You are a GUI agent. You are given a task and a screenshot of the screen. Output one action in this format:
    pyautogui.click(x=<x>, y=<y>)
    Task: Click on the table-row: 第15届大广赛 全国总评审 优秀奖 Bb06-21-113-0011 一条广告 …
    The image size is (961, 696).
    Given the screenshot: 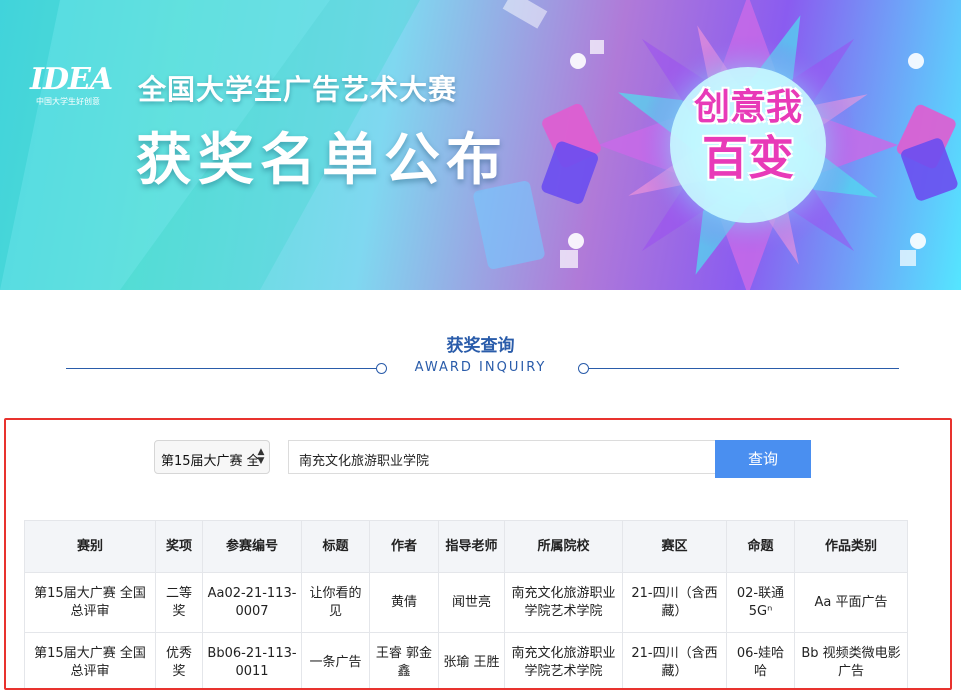 What is the action you would take?
    pyautogui.click(x=466, y=660)
    